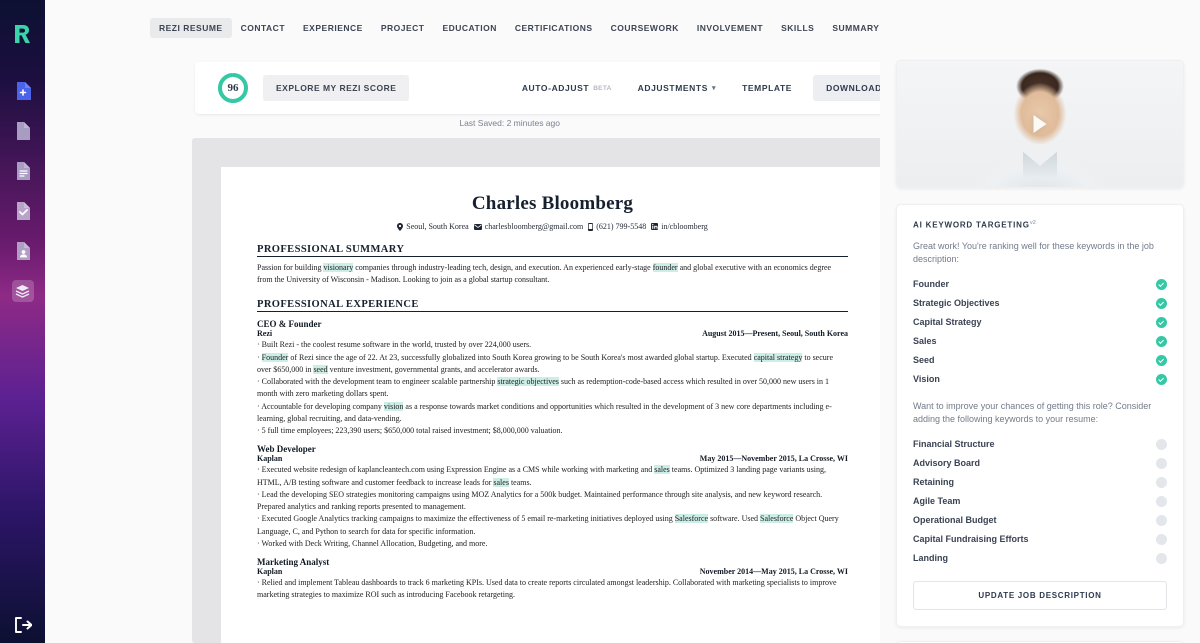 The height and width of the screenshot is (643, 1200). What do you see at coordinates (621, 226) in the screenshot?
I see `contact-phone-text: (621) 799-5548` at bounding box center [621, 226].